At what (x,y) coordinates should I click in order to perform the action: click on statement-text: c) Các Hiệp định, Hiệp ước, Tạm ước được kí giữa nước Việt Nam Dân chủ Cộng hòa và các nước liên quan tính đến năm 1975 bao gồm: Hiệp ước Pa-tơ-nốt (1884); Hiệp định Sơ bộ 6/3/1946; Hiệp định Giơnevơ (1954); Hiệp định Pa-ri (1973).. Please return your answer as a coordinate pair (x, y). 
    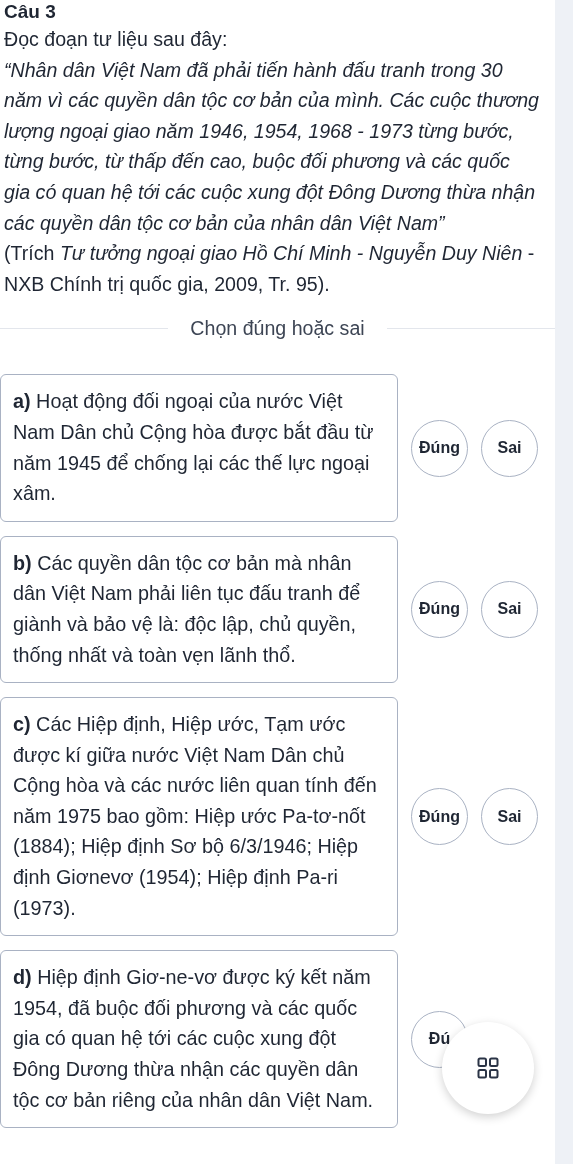
    Looking at the image, I should click on (195, 816).